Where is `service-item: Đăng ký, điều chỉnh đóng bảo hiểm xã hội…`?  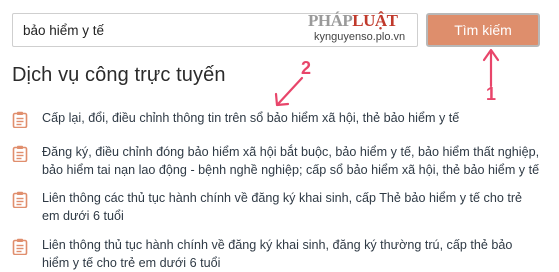 service-item: Đăng ký, điều chỉnh đóng bảo hiểm xã hội… is located at coordinates (282, 161).